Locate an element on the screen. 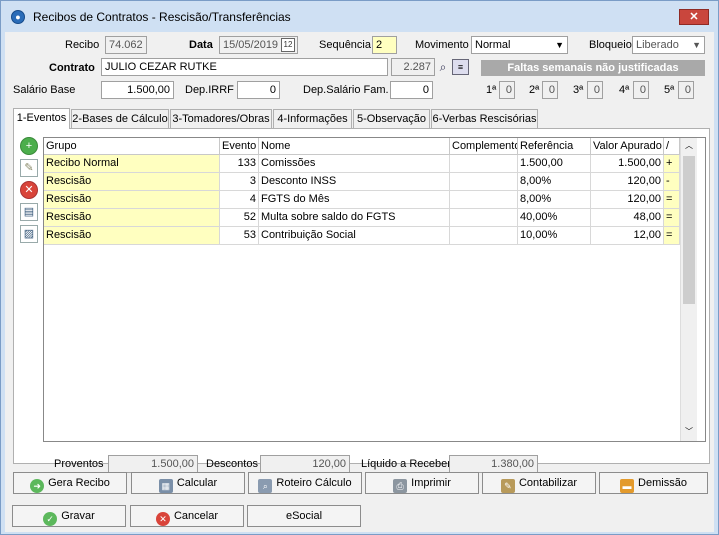 The width and height of the screenshot is (719, 535). cell-valor: 1.500,00 is located at coordinates (627, 164).